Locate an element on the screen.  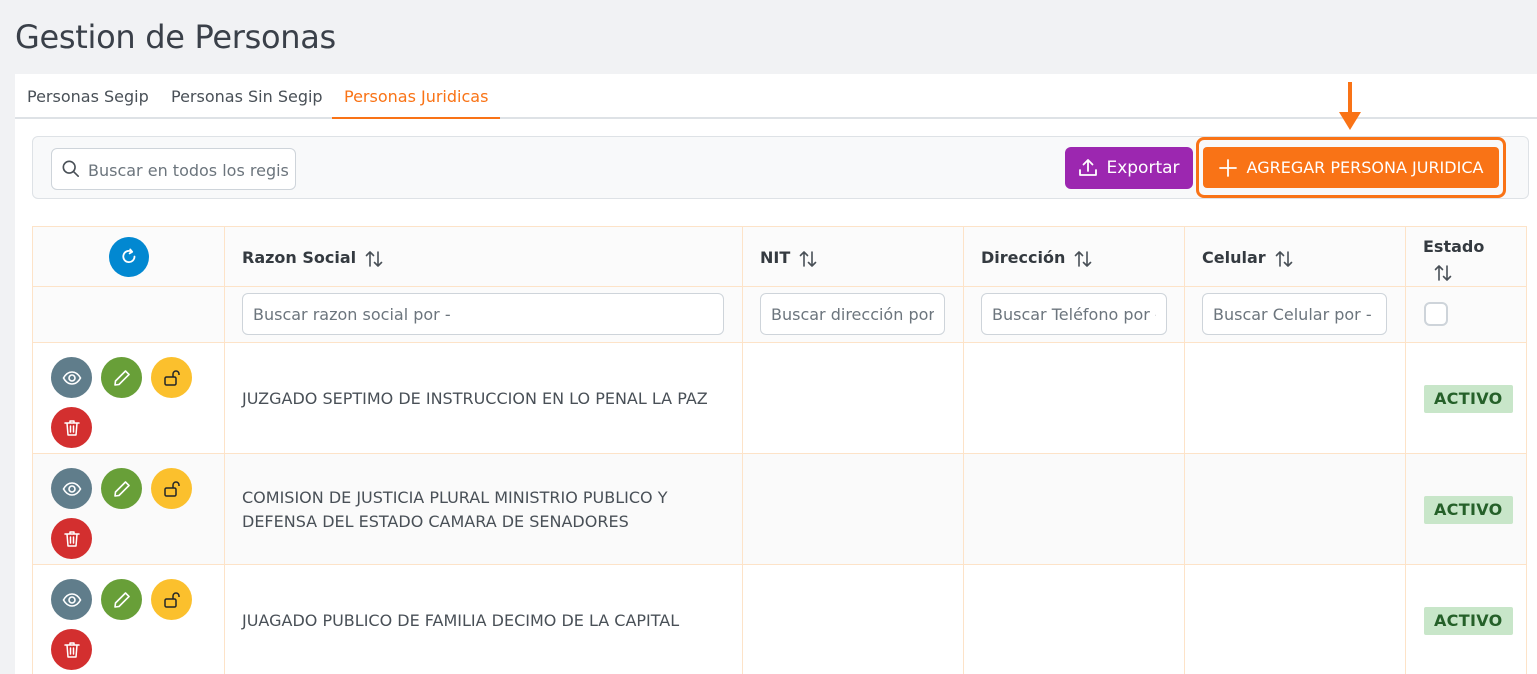
filter-cell-razon-social is located at coordinates (484, 315).